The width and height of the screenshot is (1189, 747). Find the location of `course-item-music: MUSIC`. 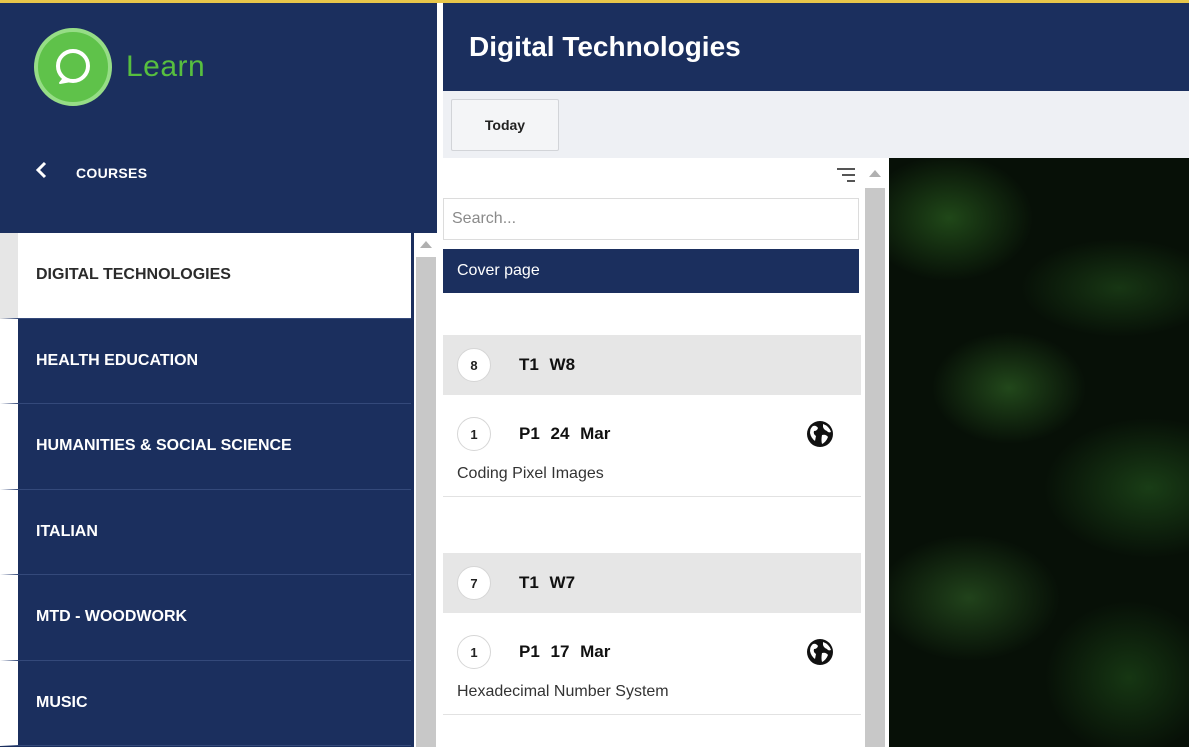

course-item-music: MUSIC is located at coordinates (205, 703).